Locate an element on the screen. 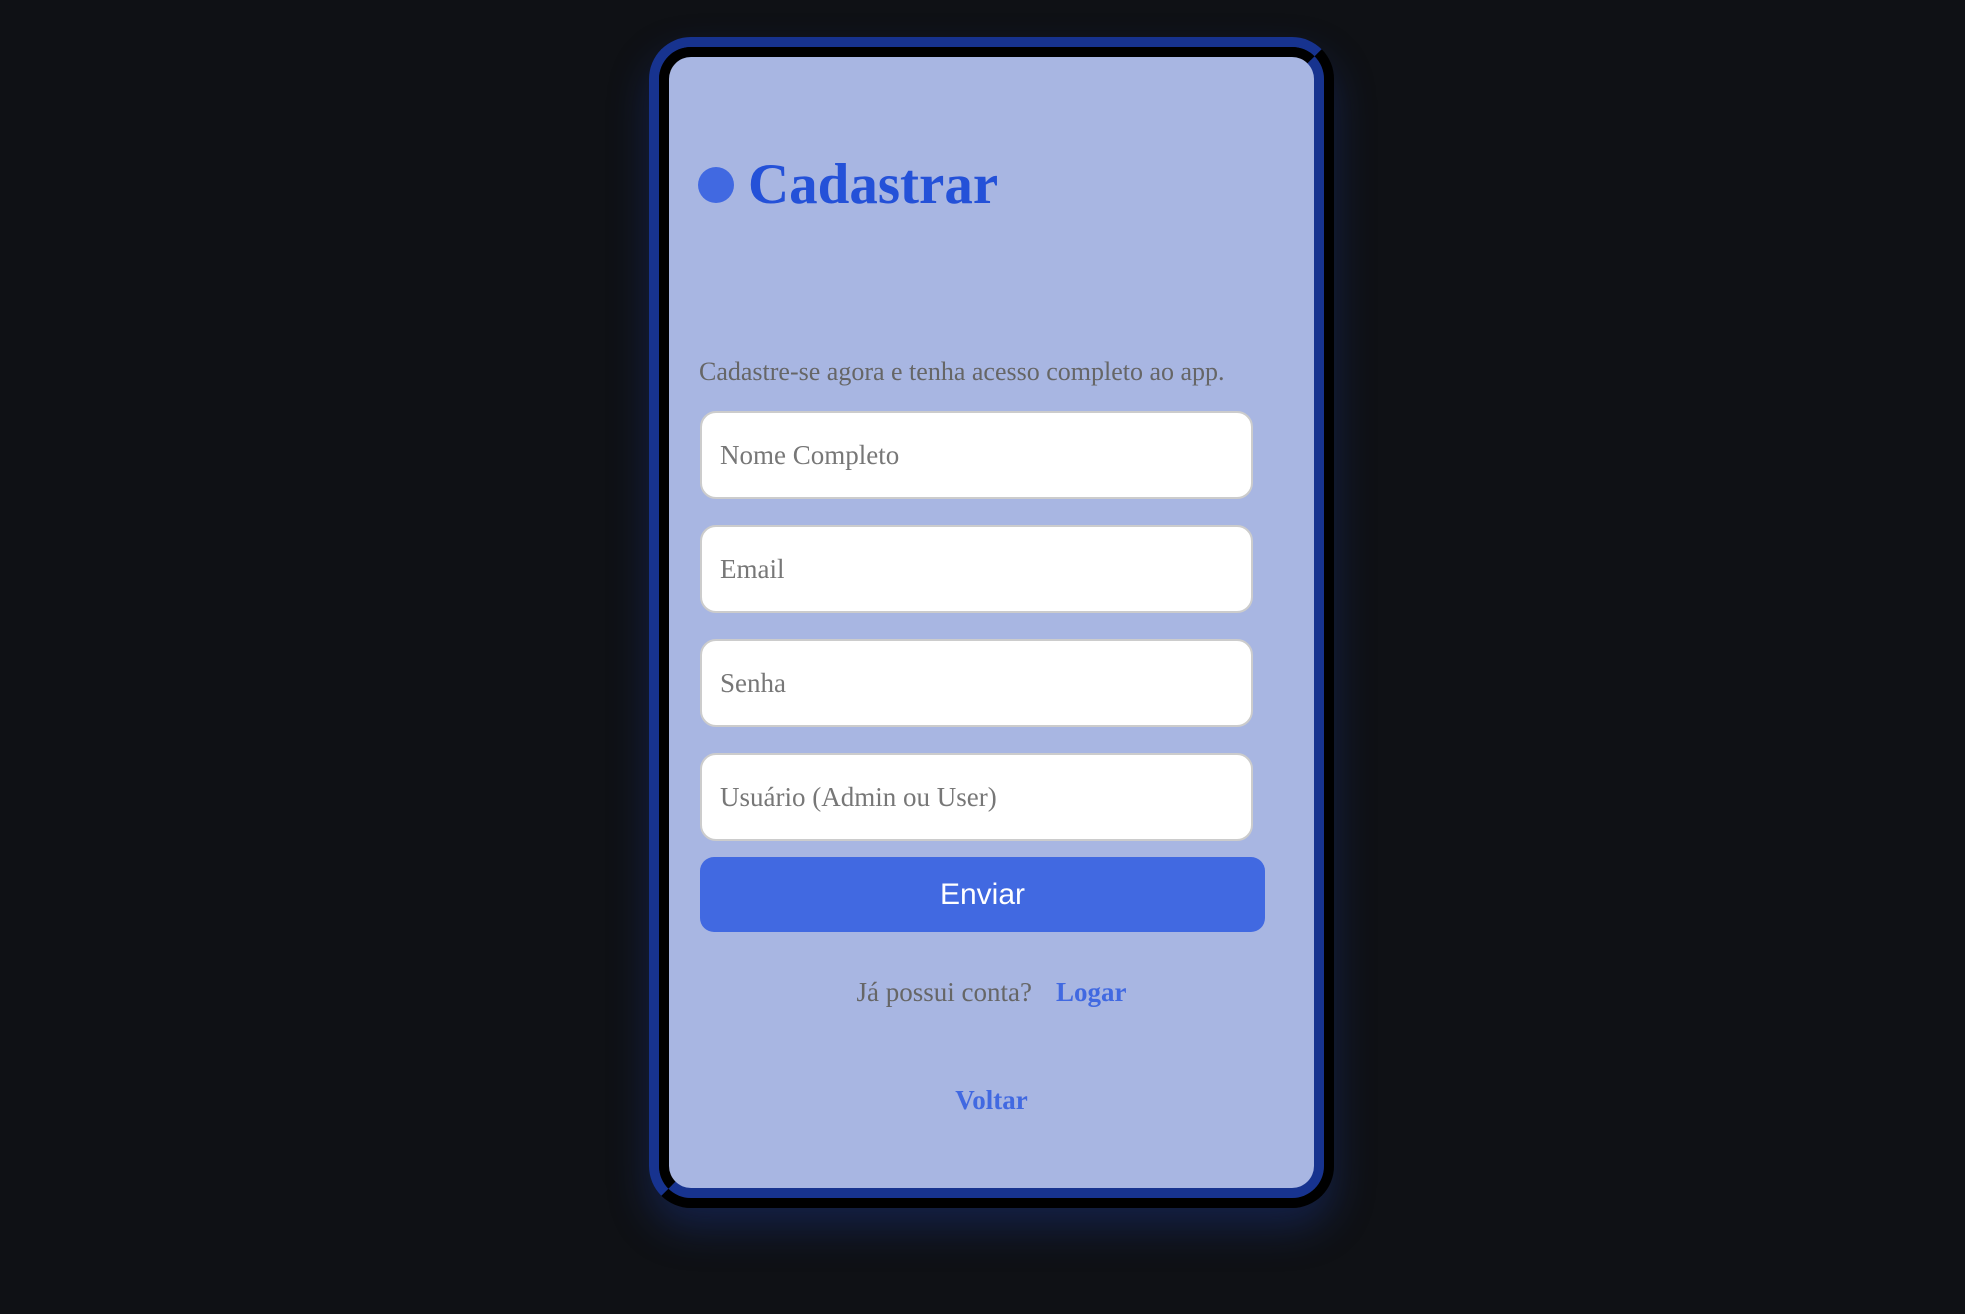 The width and height of the screenshot is (1965, 1314). back-link: Voltar is located at coordinates (991, 1100).